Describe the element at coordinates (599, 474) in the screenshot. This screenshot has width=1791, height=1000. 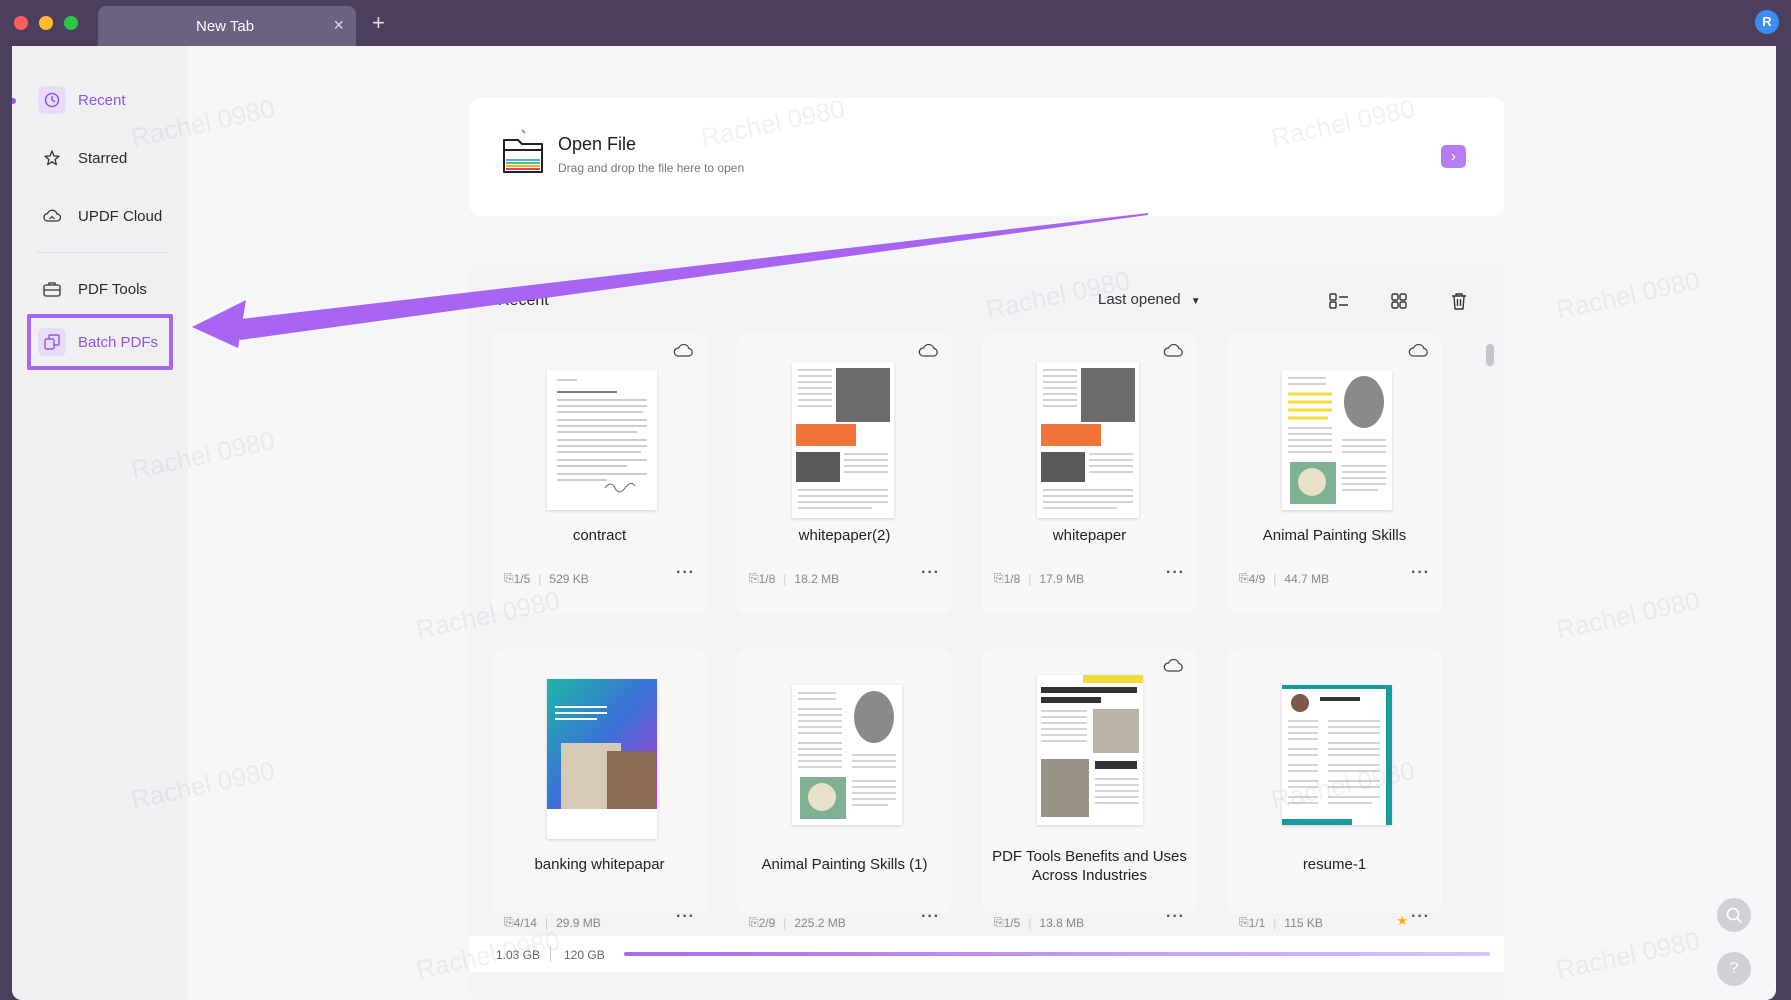
I see `file-card-contract: contract ⎘ 1/5 | 529 KB ···` at that location.